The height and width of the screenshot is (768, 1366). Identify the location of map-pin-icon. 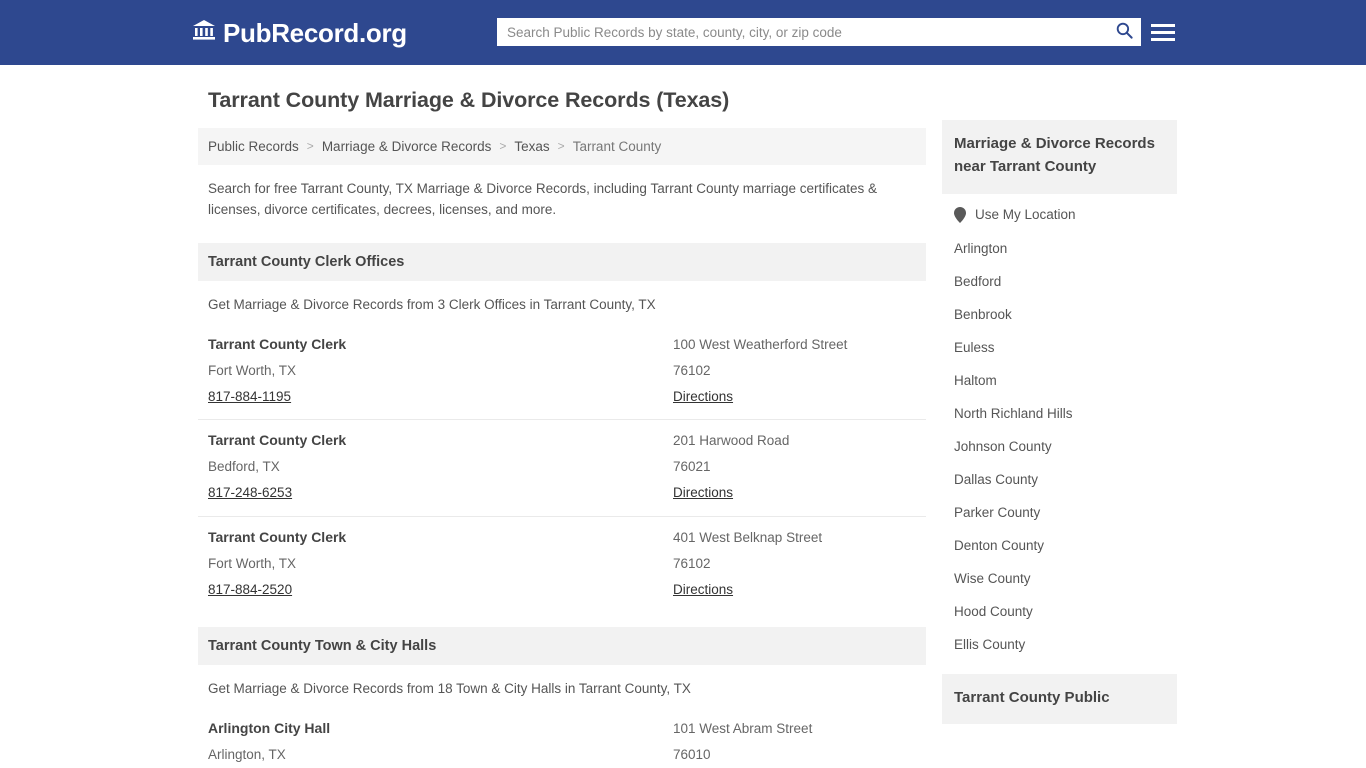
(960, 214).